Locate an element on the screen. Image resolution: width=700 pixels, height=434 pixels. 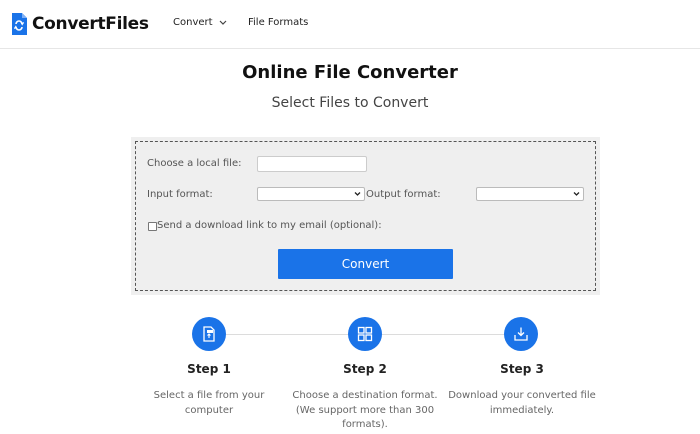
step-2-desc-line: (We support more than 300 is located at coordinates (365, 410).